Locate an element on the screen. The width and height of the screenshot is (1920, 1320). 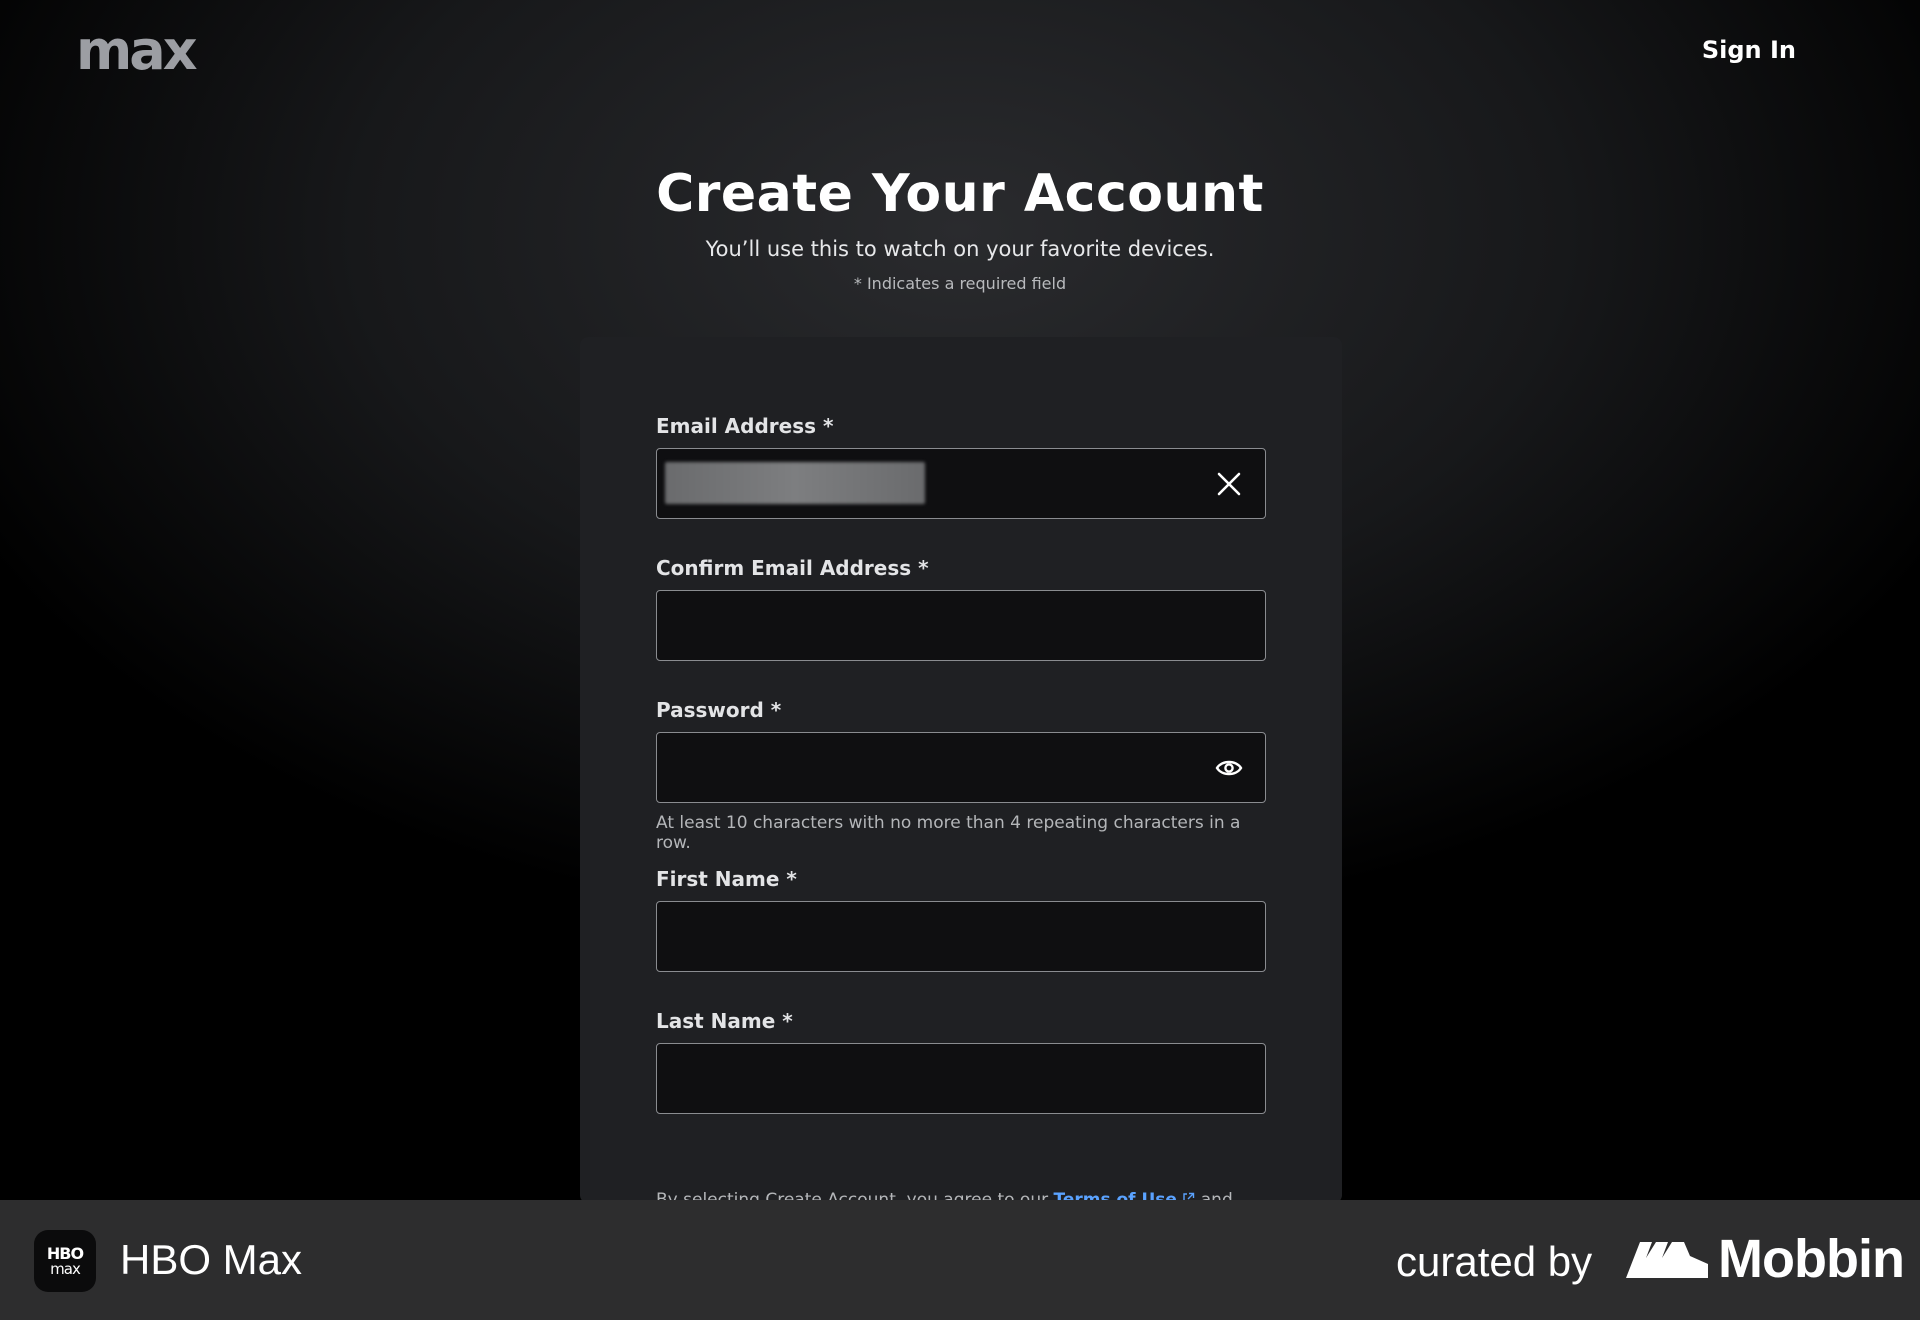
email-field-group: Email Address * is located at coordinates (961, 466).